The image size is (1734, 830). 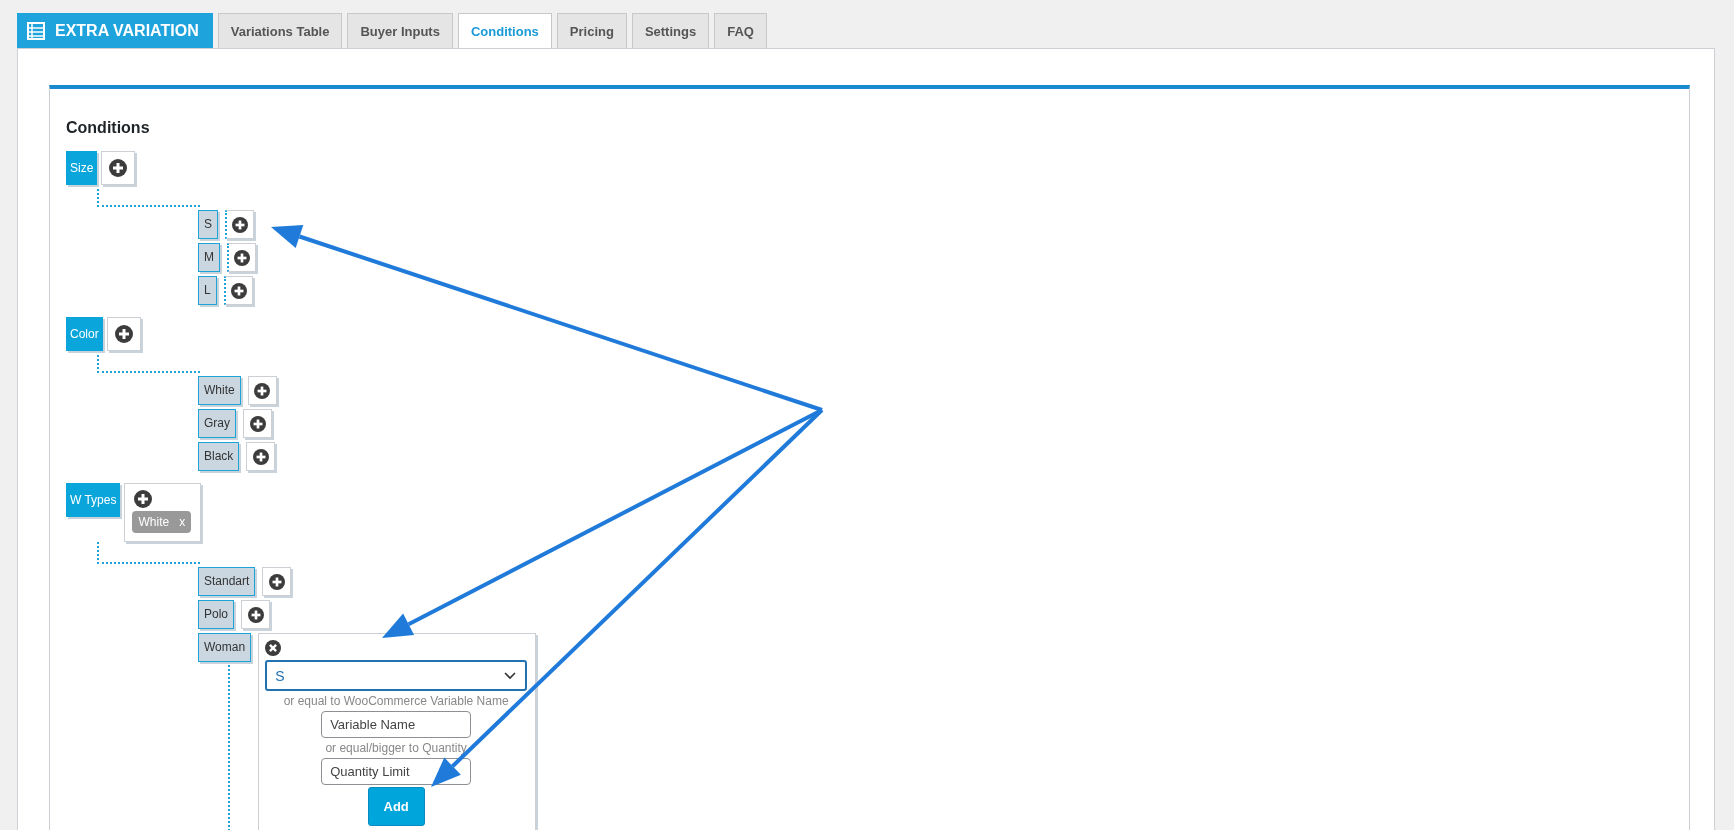 What do you see at coordinates (504, 30) in the screenshot?
I see `tab: Conditions` at bounding box center [504, 30].